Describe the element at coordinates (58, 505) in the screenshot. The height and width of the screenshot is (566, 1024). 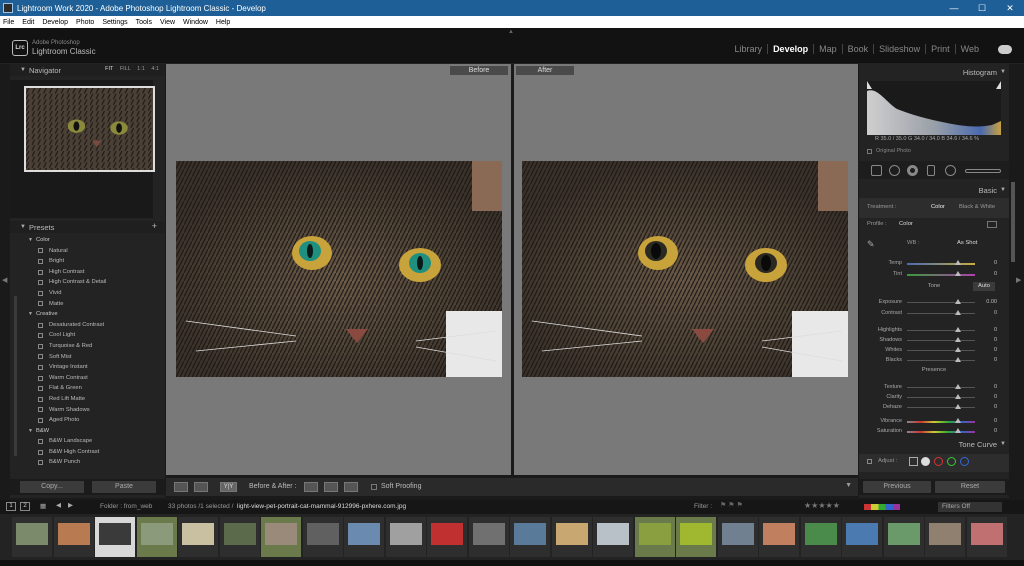
I see `back-arrow-icon: ◀` at that location.